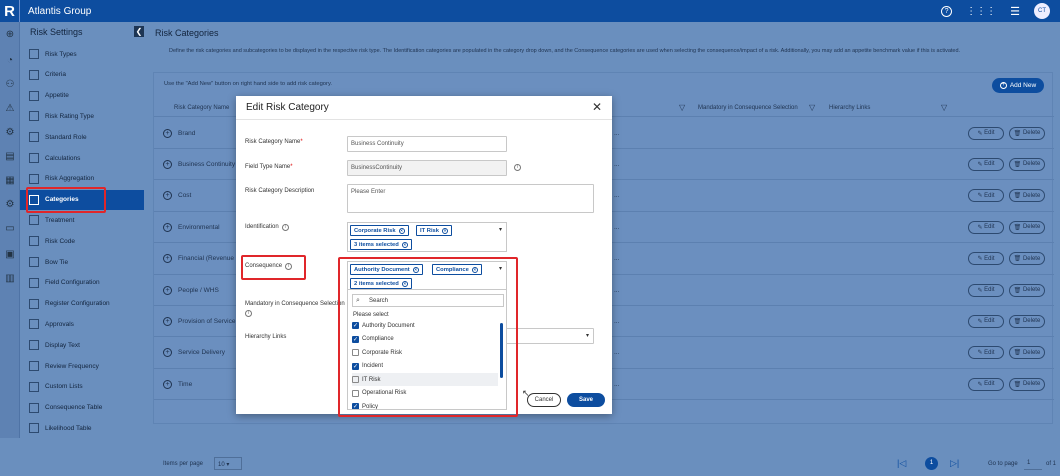 This screenshot has height=476, width=1060. What do you see at coordinates (82, 241) in the screenshot?
I see `sidebar-item-risk-code: Risk Code` at bounding box center [82, 241].